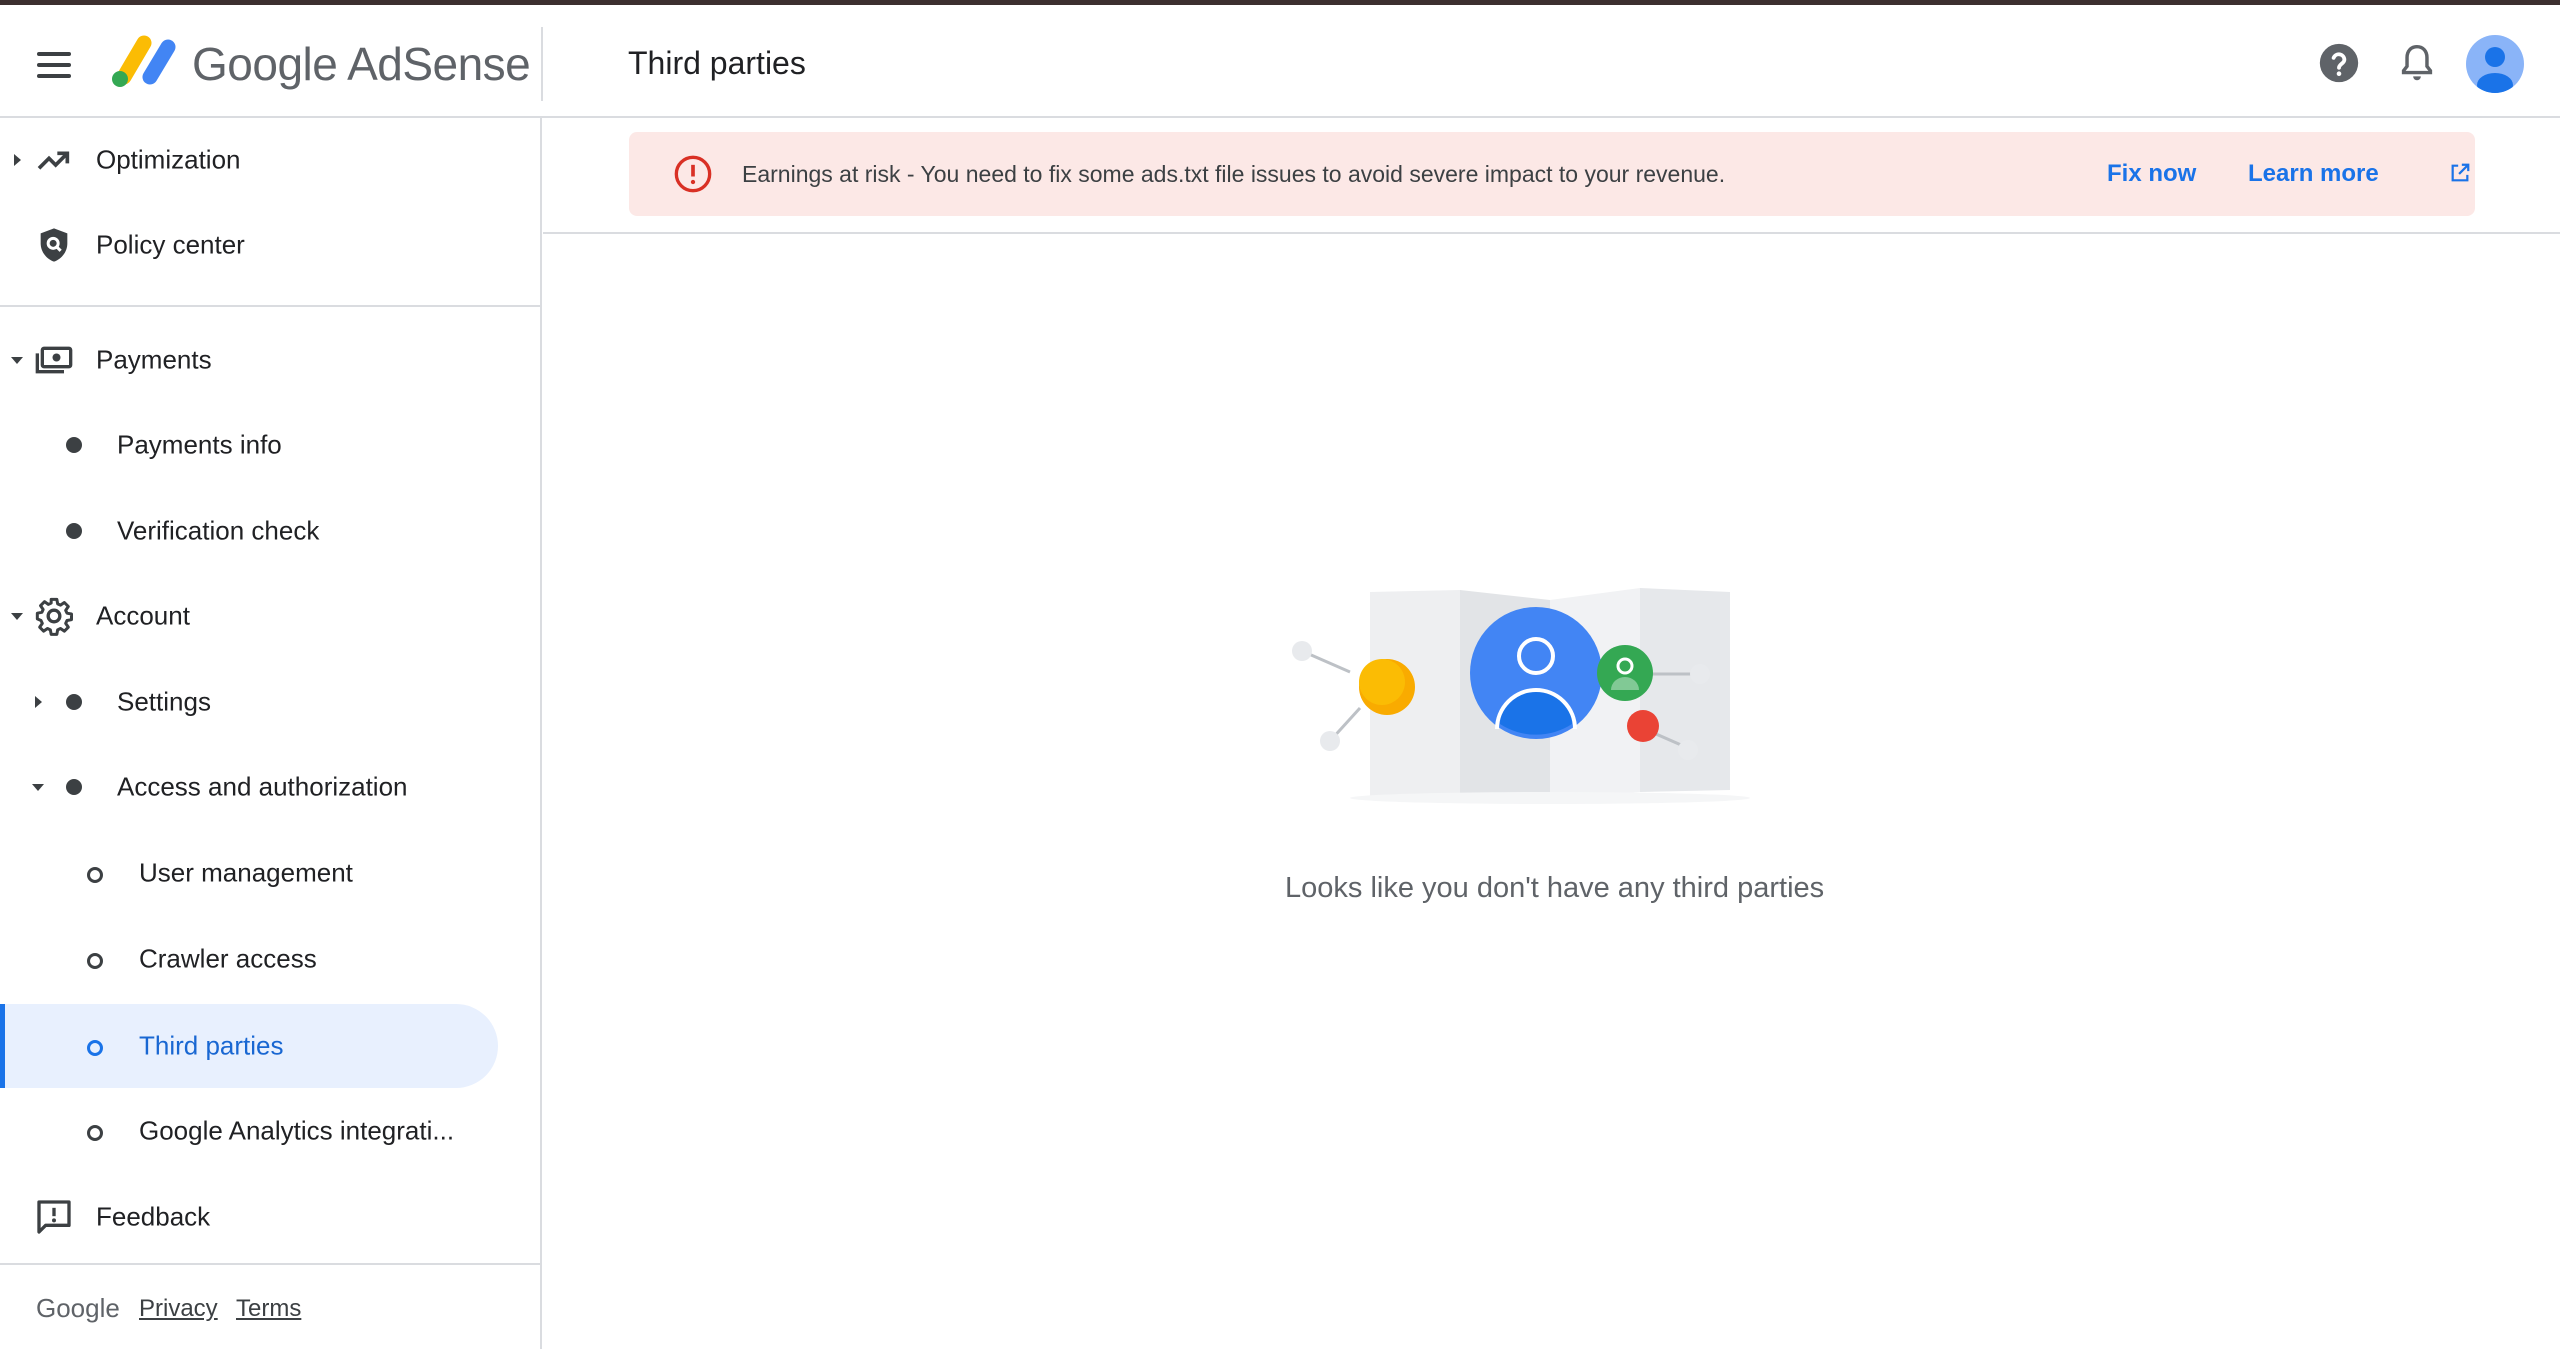  I want to click on account-avatar-icon, so click(2495, 64).